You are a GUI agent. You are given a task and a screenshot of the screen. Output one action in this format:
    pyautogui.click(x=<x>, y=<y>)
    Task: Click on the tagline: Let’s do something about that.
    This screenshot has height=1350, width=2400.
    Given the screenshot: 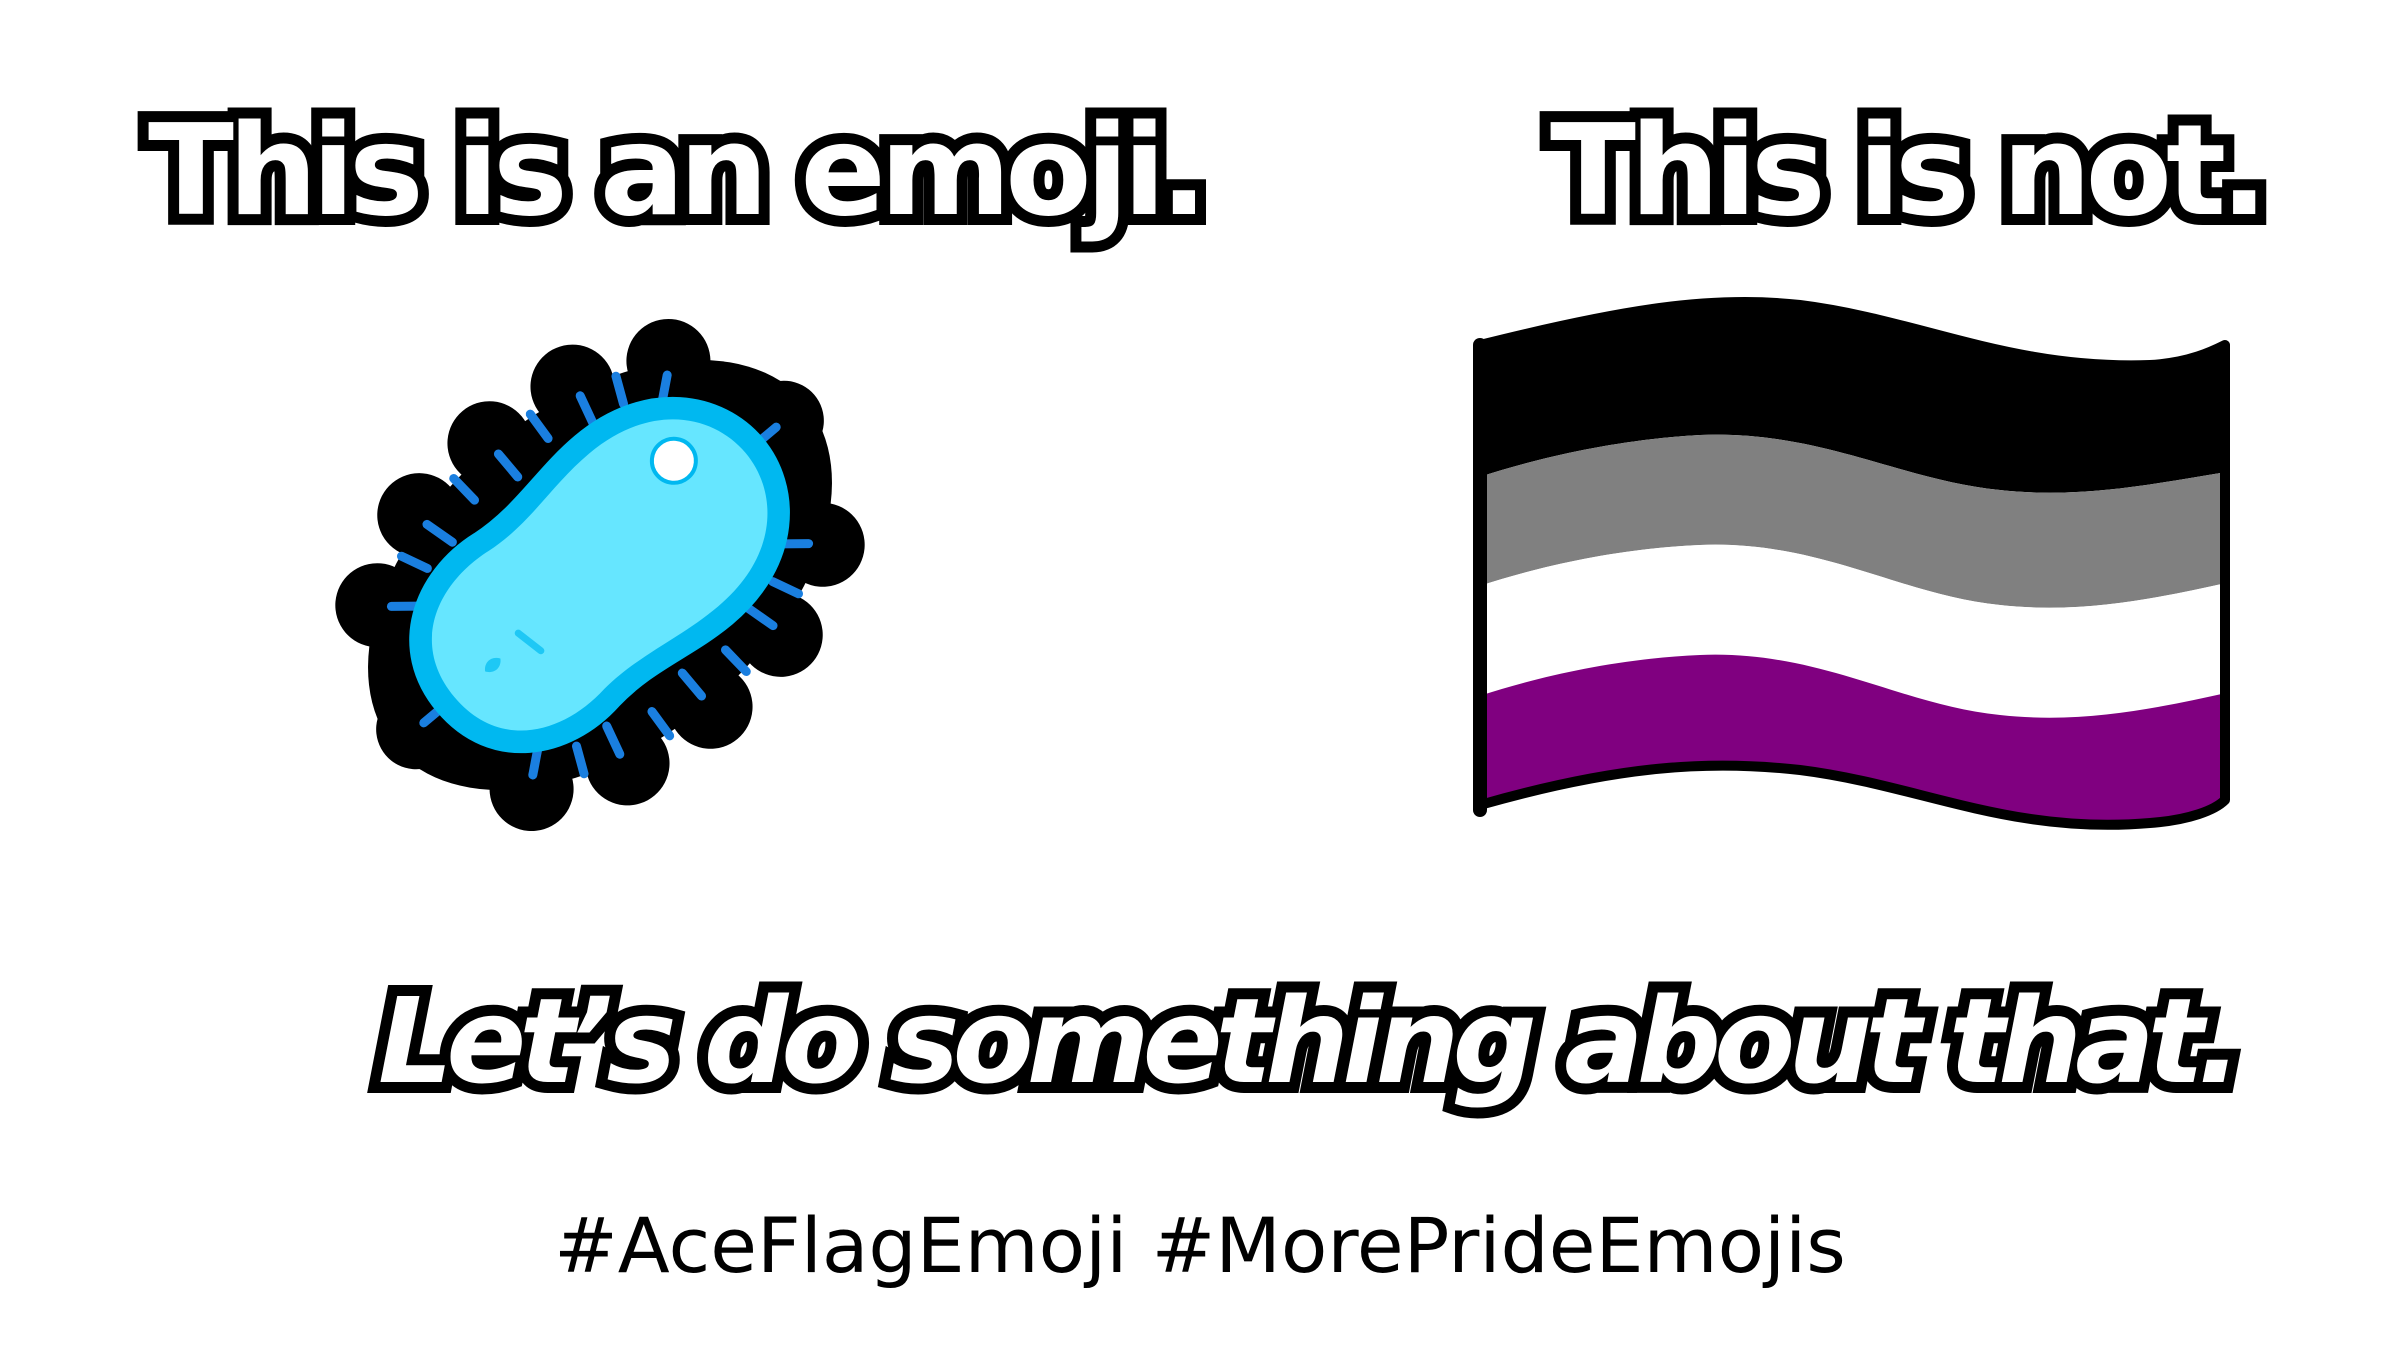 What is the action you would take?
    pyautogui.click(x=1310, y=1041)
    